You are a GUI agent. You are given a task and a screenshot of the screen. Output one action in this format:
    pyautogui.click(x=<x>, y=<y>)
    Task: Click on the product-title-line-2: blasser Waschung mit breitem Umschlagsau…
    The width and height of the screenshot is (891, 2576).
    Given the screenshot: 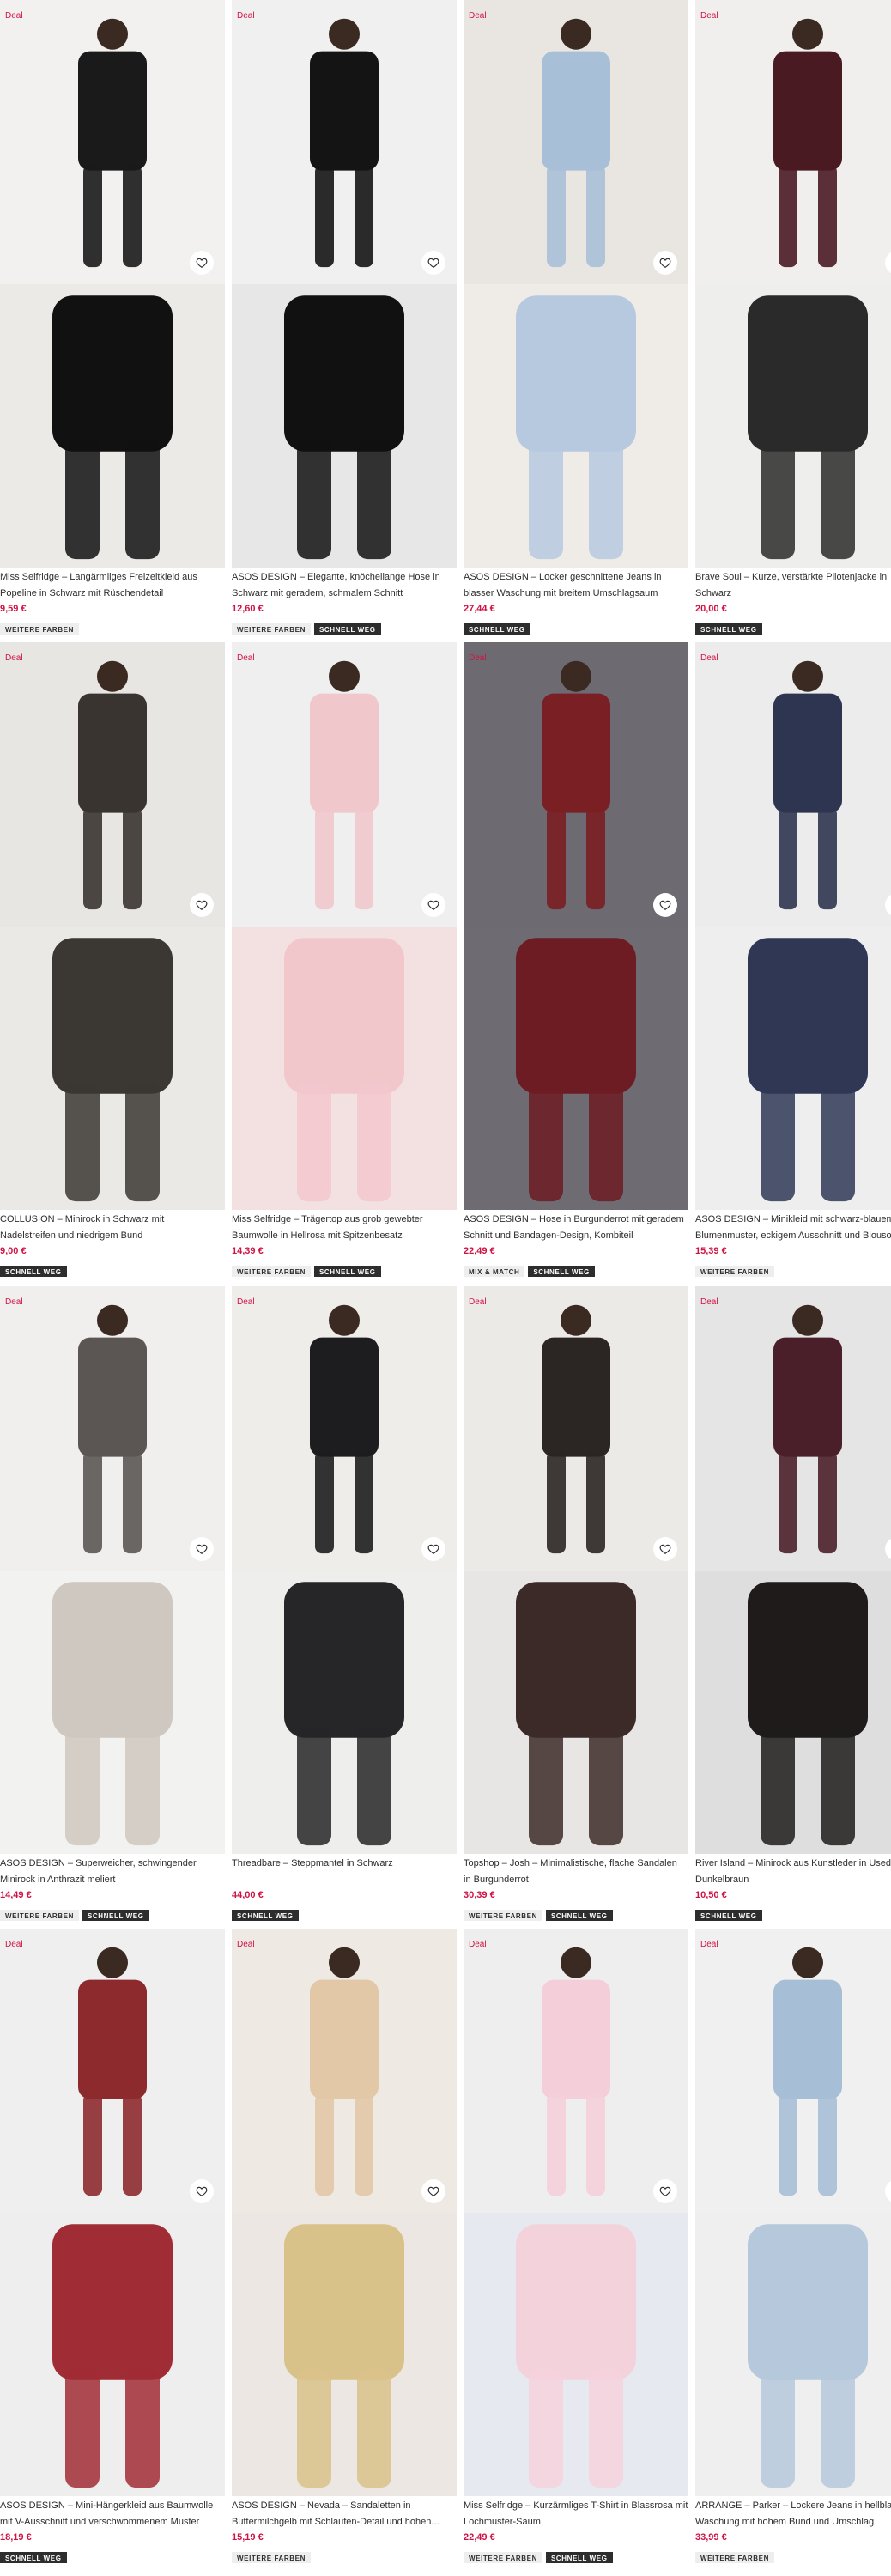 What is the action you would take?
    pyautogui.click(x=561, y=593)
    